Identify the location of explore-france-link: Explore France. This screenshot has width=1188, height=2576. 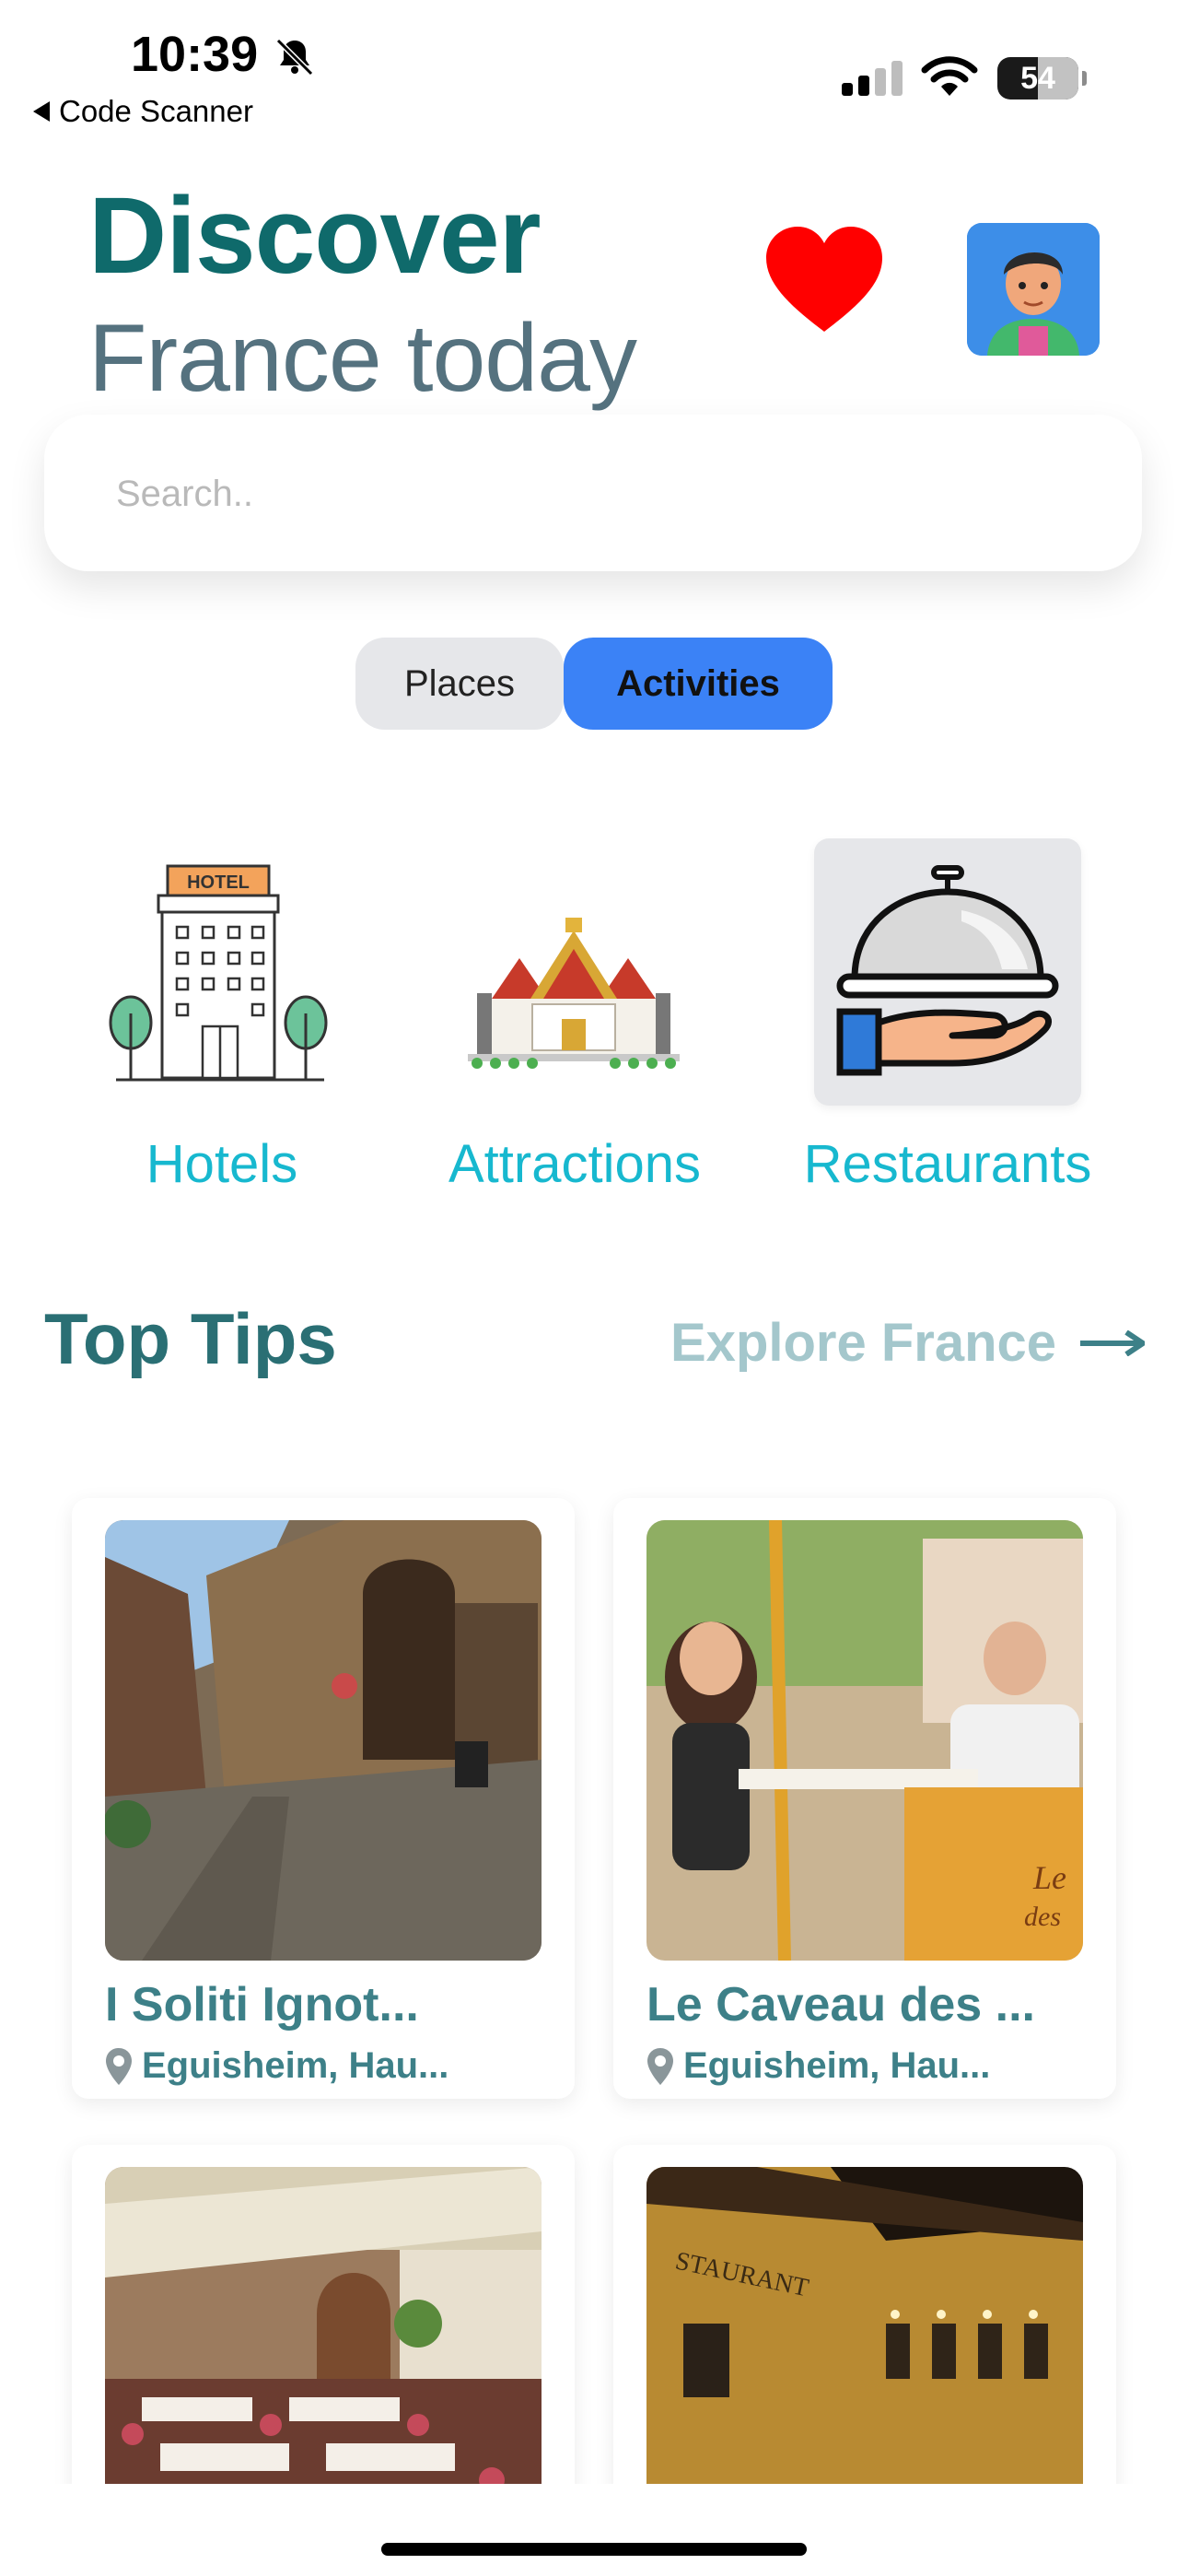
(908, 1343).